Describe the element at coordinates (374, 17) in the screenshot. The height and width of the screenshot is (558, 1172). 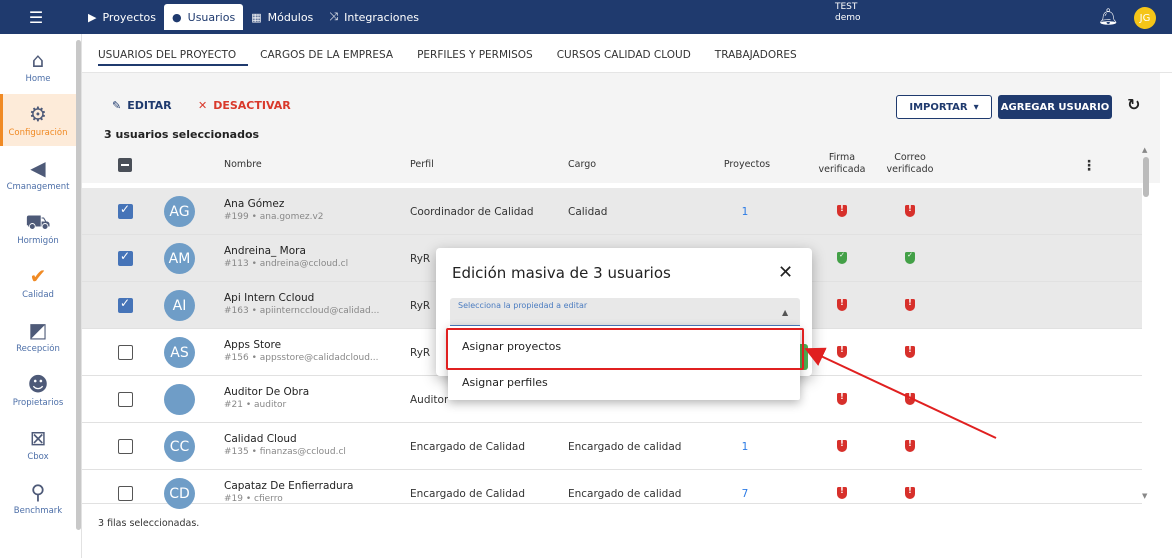
I see `topnav-integraciones: ⤨ Integraciones` at that location.